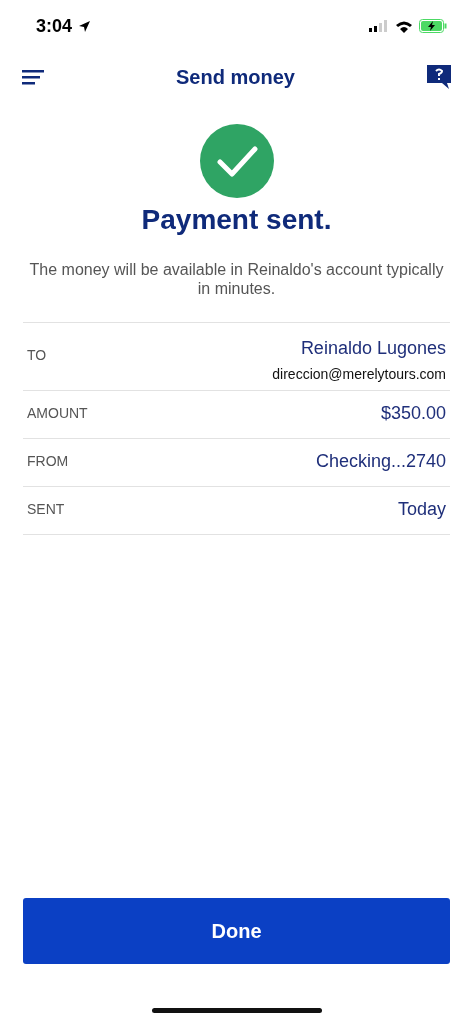 This screenshot has height=1024, width=473. Describe the element at coordinates (37, 355) in the screenshot. I see `detail-label: TO` at that location.